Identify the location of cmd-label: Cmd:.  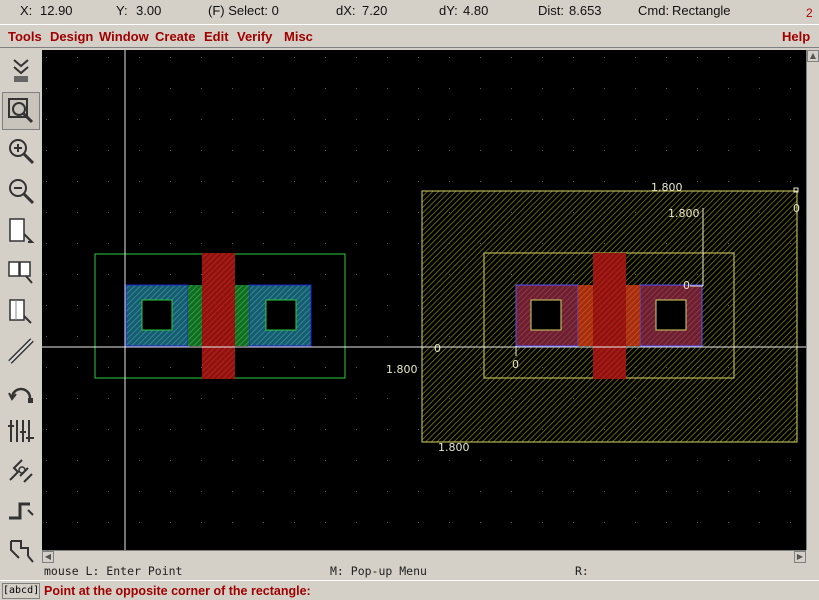
(654, 10).